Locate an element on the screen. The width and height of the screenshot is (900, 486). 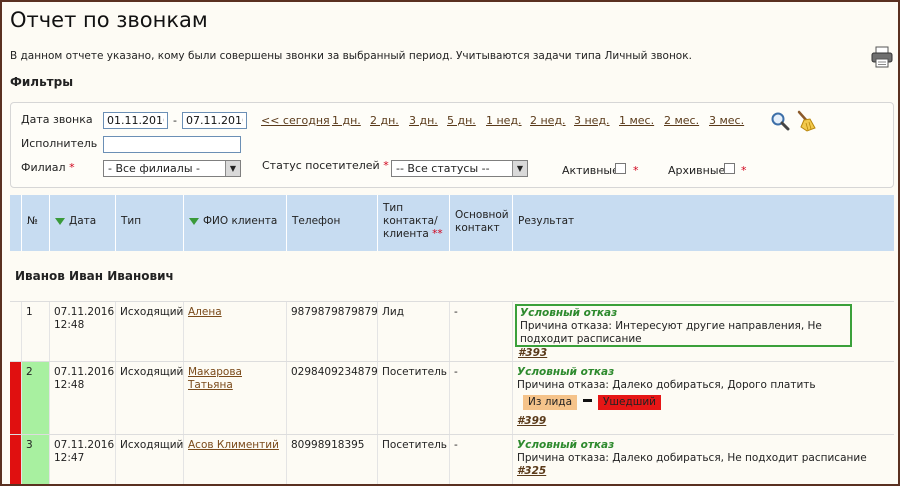
row-client: Асов Климентий is located at coordinates (235, 459).